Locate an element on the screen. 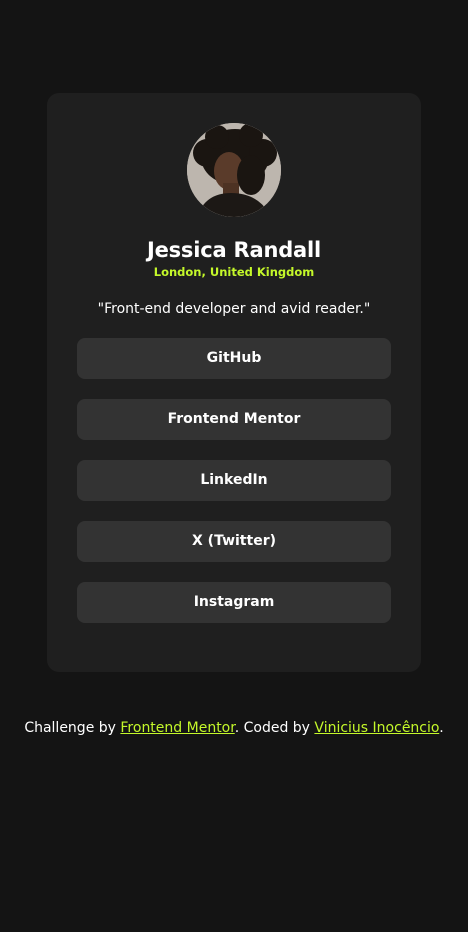 The width and height of the screenshot is (468, 932). profile-location: London, United Kingdom is located at coordinates (234, 272).